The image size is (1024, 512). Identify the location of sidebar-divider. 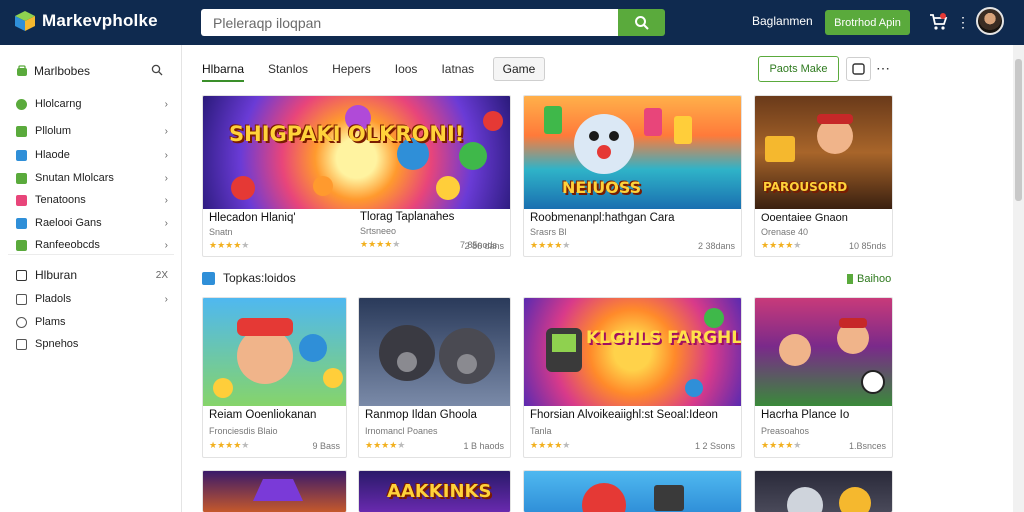
(91, 254).